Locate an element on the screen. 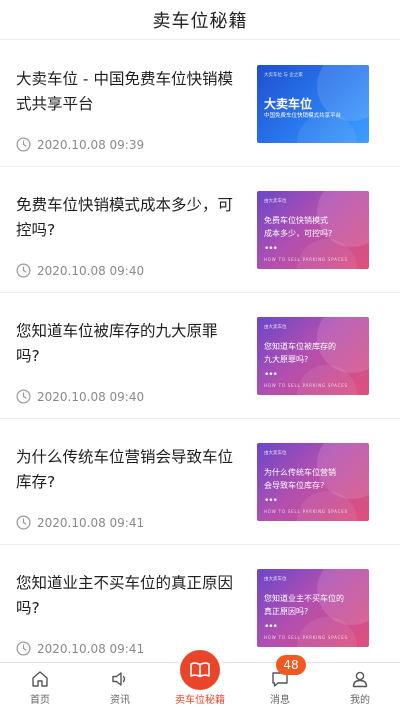  thumbnail-line-1: 免费车位快销模式 is located at coordinates (296, 220).